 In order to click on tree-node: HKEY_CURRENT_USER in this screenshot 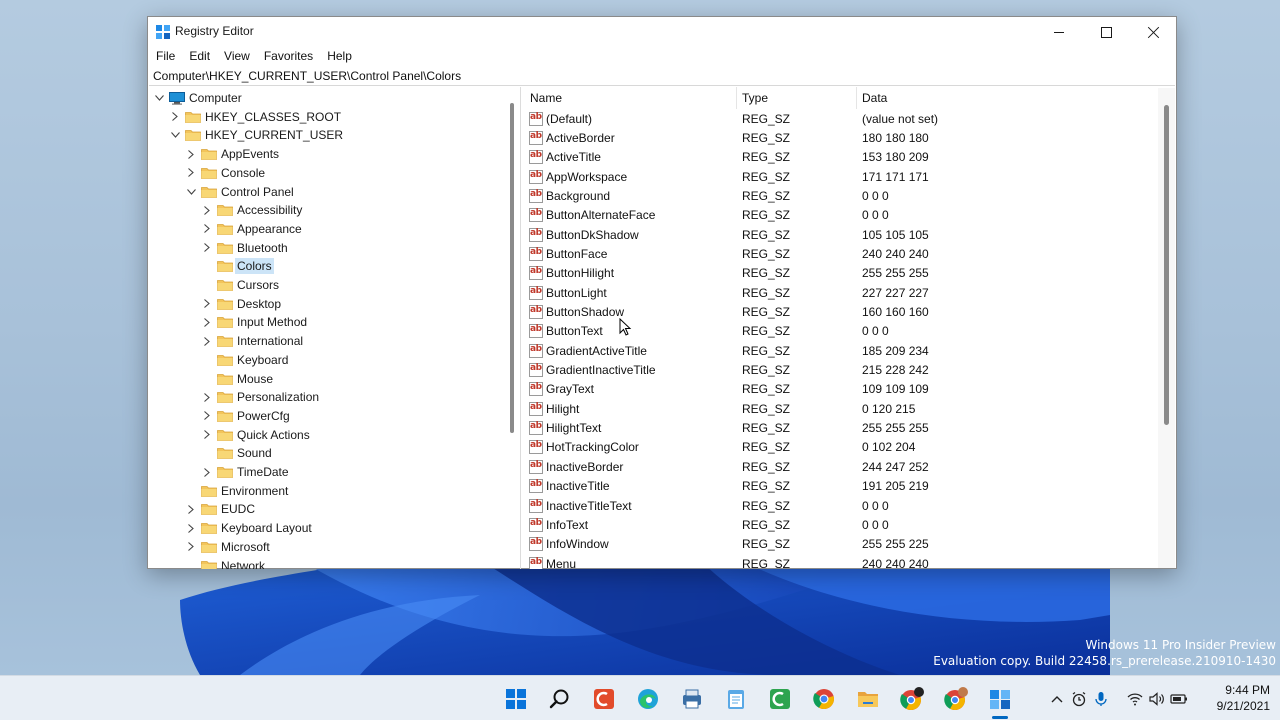, I will do `click(257, 135)`.